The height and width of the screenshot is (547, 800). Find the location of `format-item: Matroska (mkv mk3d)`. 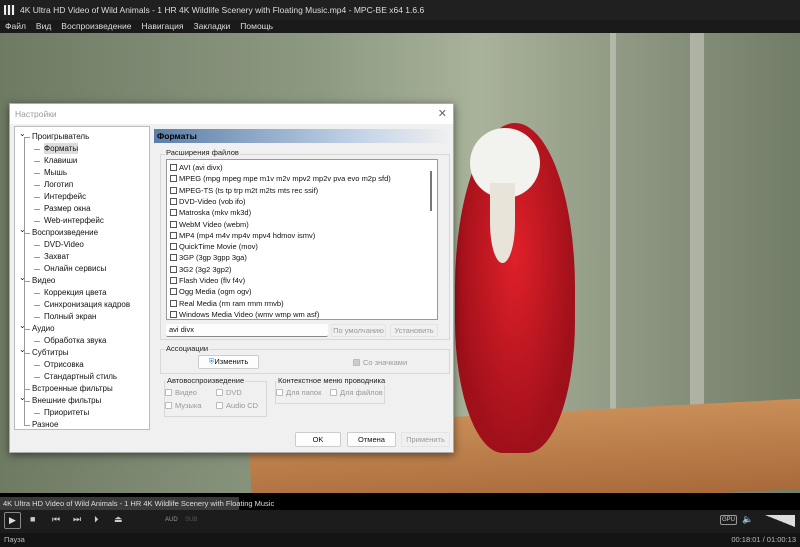

format-item: Matroska (mkv mk3d) is located at coordinates (210, 212).